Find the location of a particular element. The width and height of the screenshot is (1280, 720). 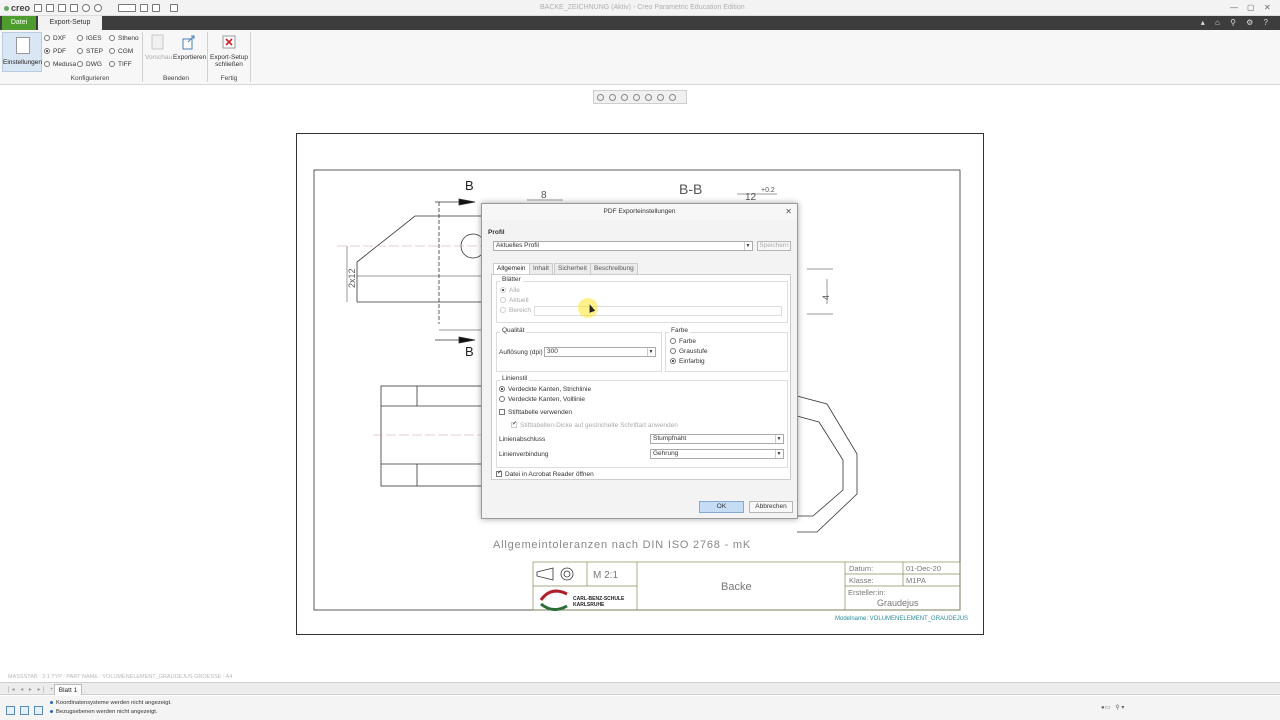

format-cgm-radio: CGM is located at coordinates (121, 51).